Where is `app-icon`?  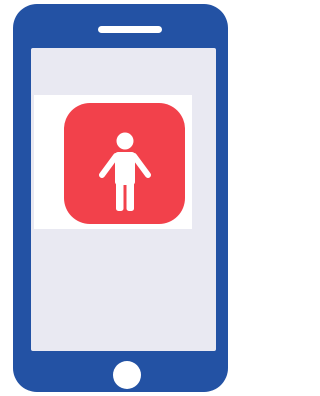
app-icon is located at coordinates (124, 163).